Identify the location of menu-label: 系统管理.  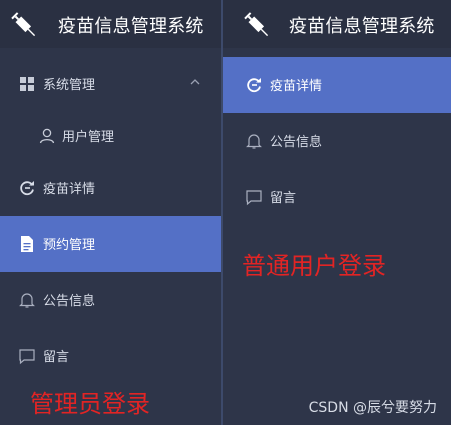
(69, 85).